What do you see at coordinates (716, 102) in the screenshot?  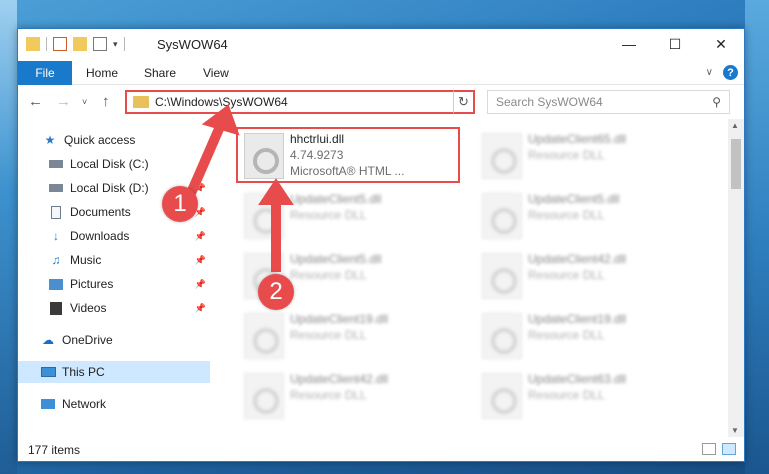 I see `search-icon: ⚲` at bounding box center [716, 102].